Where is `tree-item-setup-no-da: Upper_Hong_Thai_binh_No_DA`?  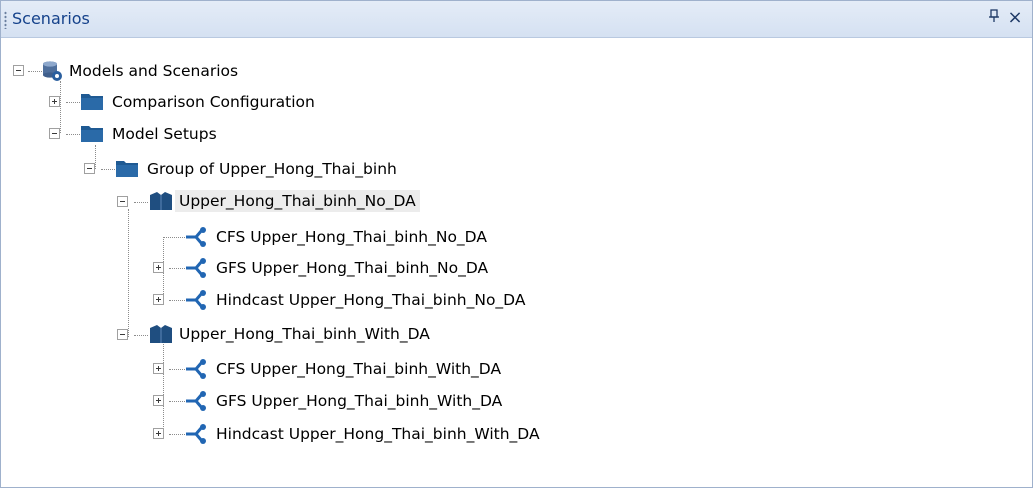 tree-item-setup-no-da: Upper_Hong_Thai_binh_No_DA is located at coordinates (297, 201).